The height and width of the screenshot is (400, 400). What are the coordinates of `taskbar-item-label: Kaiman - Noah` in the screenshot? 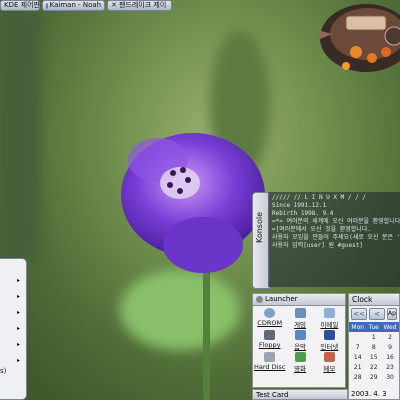 It's located at (75, 5).